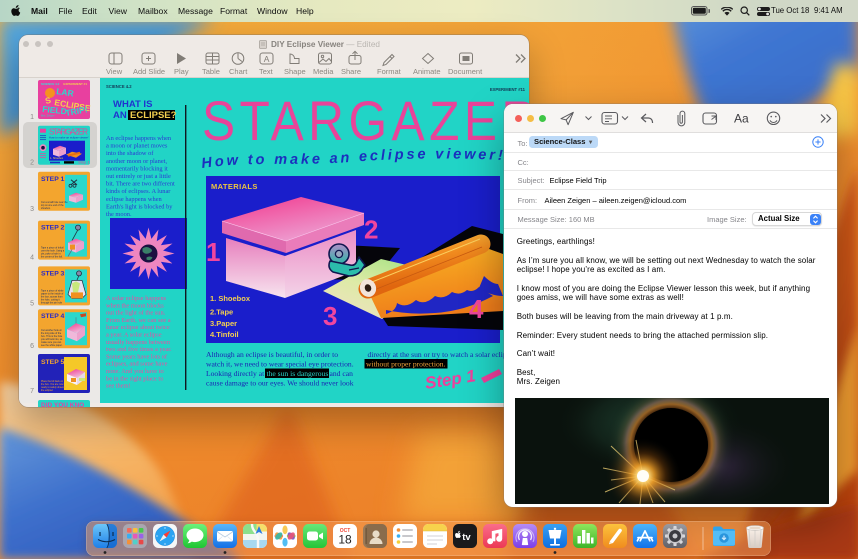 The height and width of the screenshot is (559, 858). Describe the element at coordinates (119, 86) in the screenshot. I see `svg-text: SCIENCE 4.2` at that location.